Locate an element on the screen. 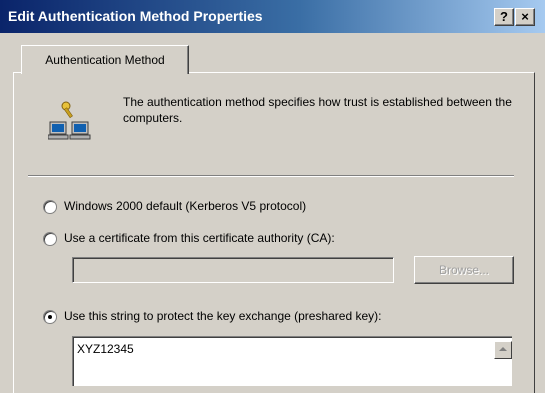 Image resolution: width=545 pixels, height=393 pixels. preshared-key-input: XYZ12345 is located at coordinates (292, 361).